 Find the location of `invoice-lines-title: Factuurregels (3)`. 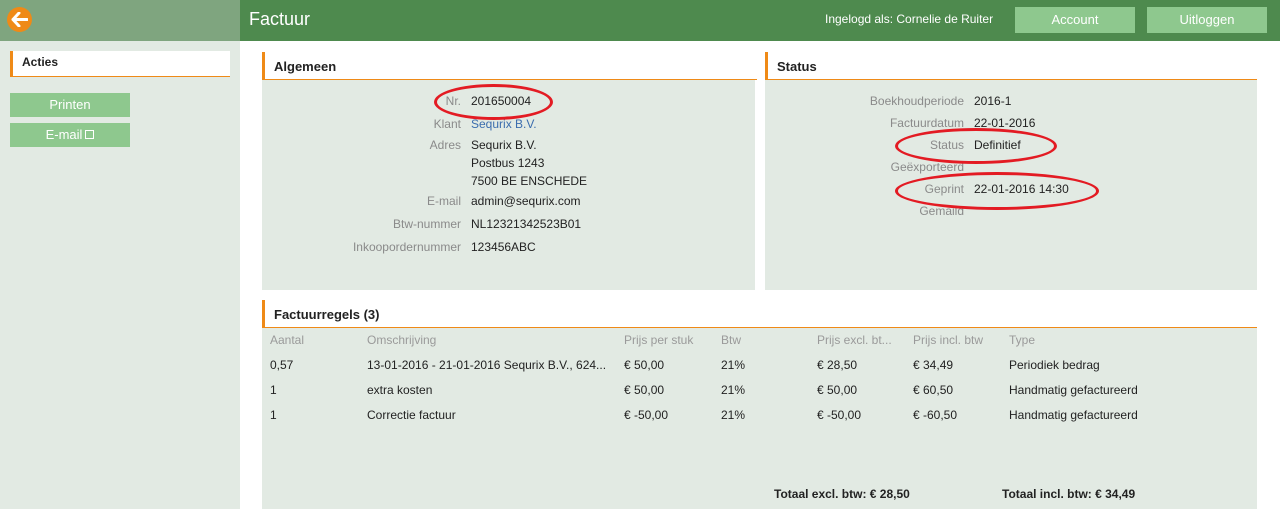

invoice-lines-title: Factuurregels (3) is located at coordinates (759, 314).